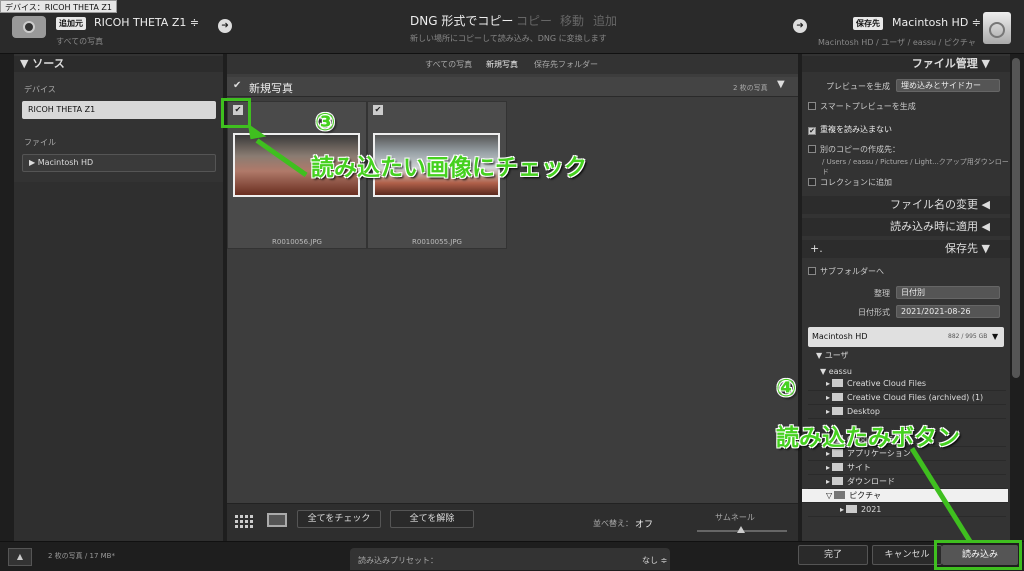 Image resolution: width=1024 pixels, height=571 pixels. What do you see at coordinates (906, 271) in the screenshot?
I see `into-subfolder-option: サブフォルダーへ` at bounding box center [906, 271].